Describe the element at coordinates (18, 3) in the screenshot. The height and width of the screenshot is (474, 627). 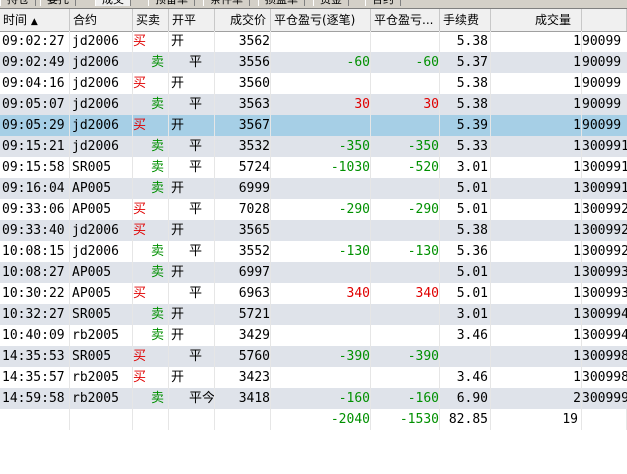
I see `tab-0: 持仓` at that location.